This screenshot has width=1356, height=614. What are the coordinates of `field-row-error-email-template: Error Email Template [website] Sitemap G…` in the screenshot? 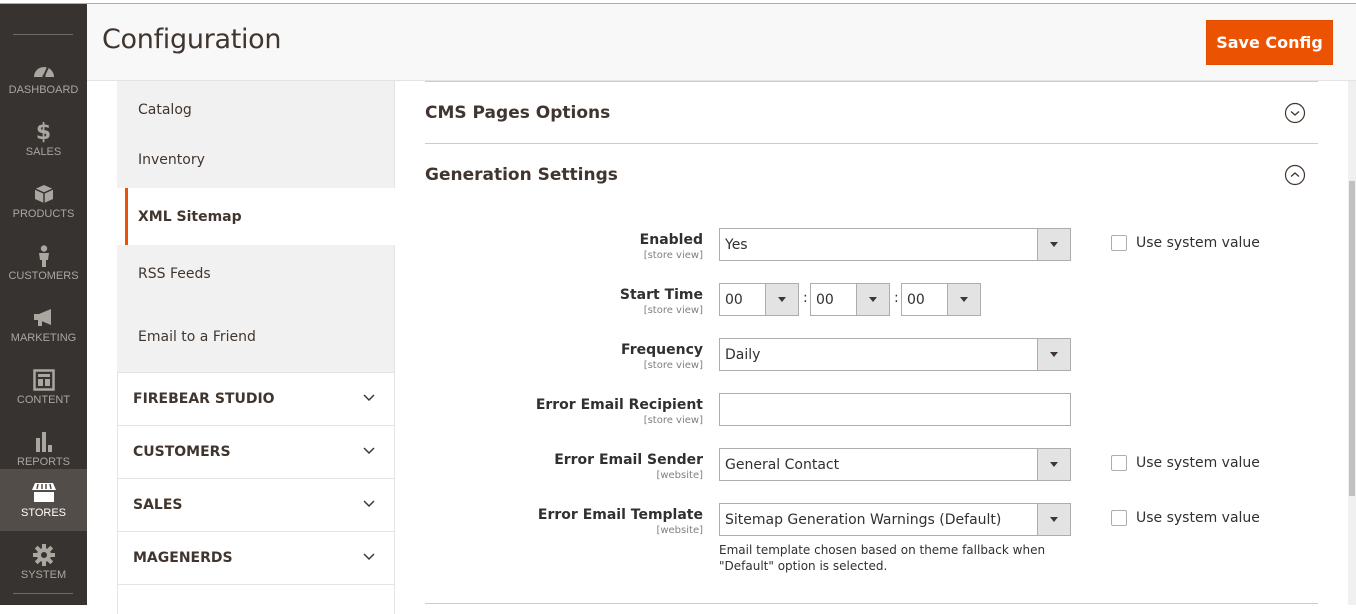 It's located at (871, 543).